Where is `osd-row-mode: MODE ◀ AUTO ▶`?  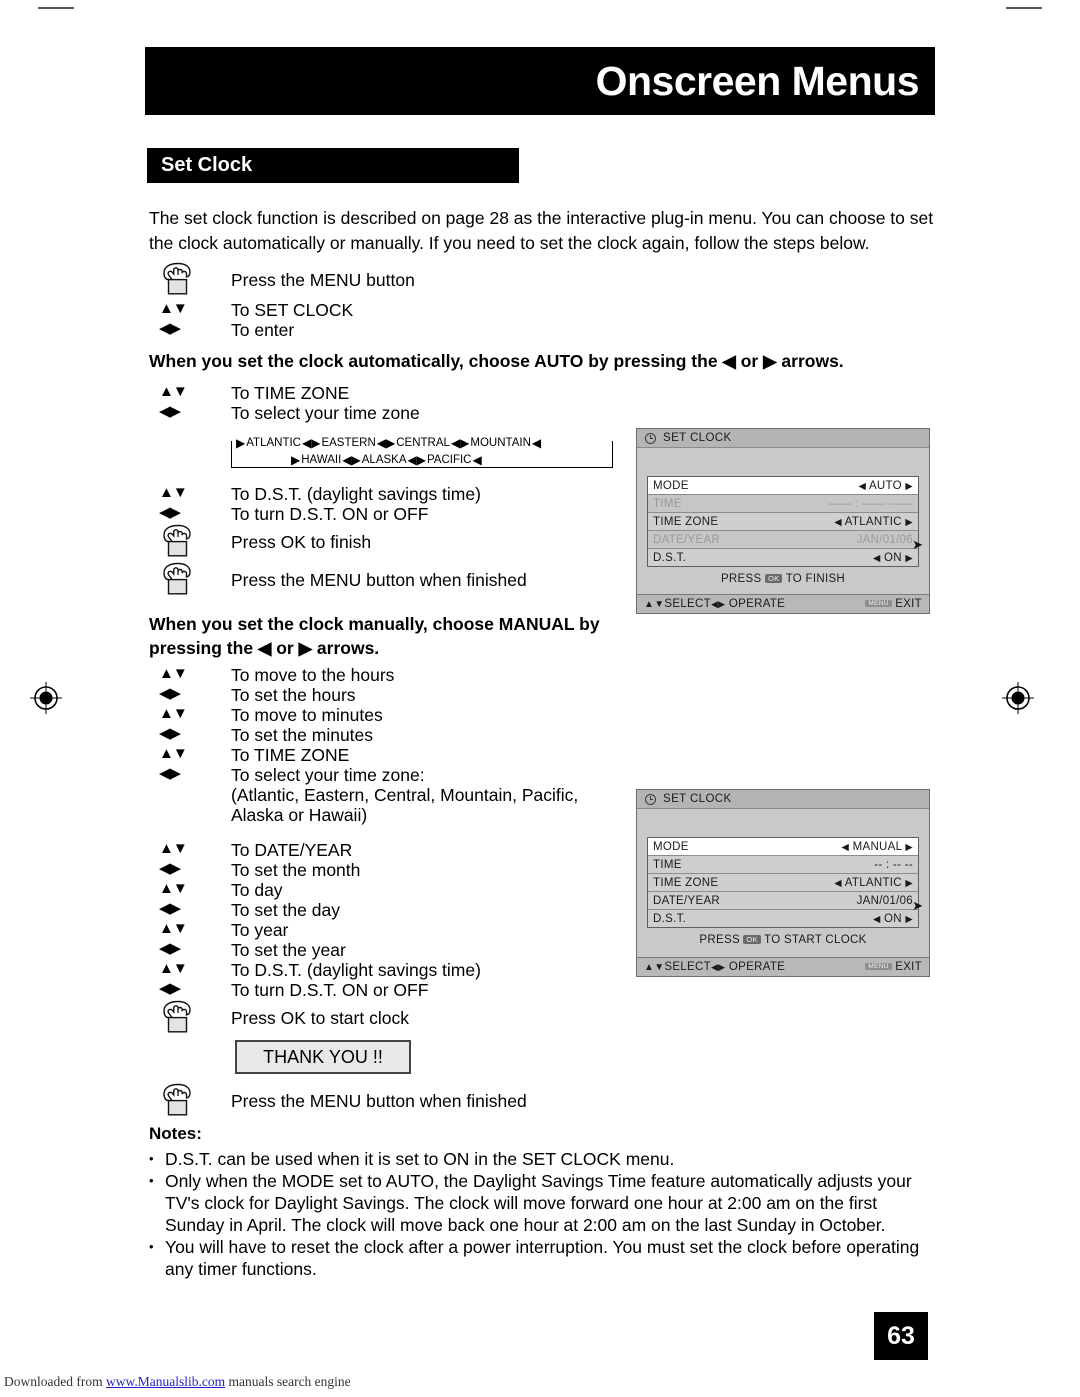
osd-row-mode: MODE ◀ AUTO ▶ is located at coordinates (783, 486).